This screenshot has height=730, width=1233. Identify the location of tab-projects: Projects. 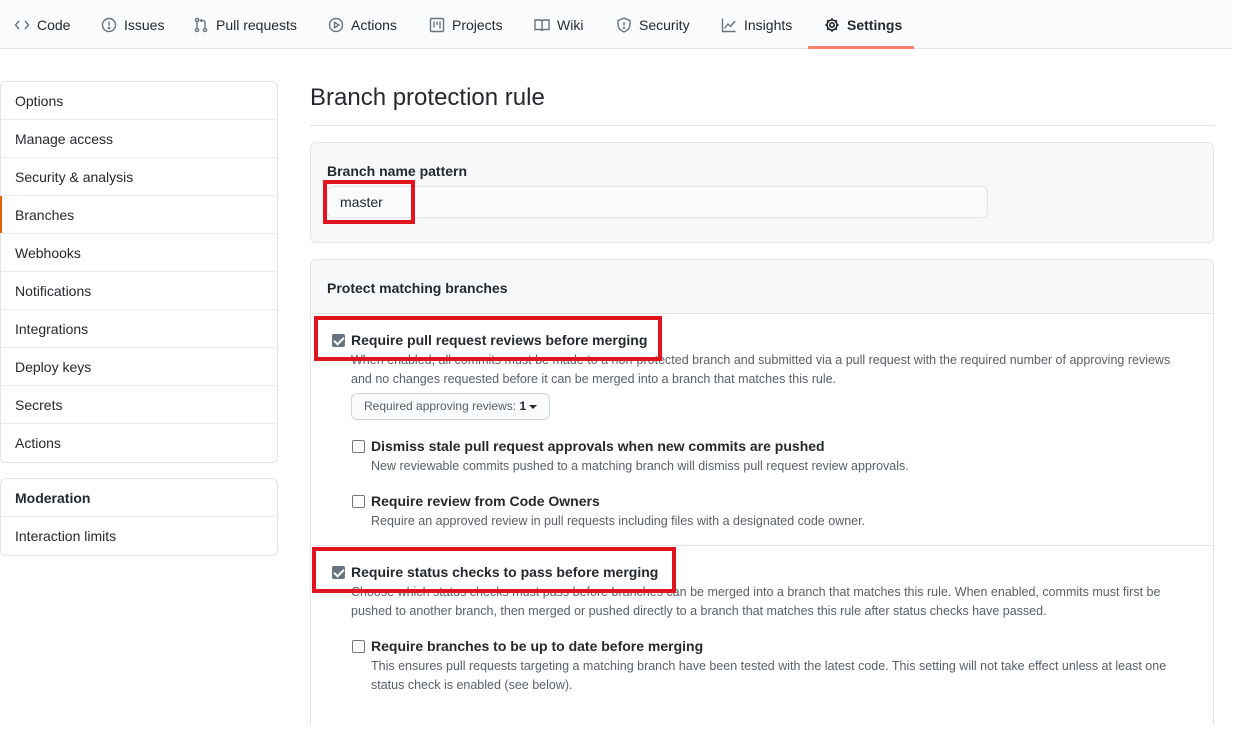
(466, 24).